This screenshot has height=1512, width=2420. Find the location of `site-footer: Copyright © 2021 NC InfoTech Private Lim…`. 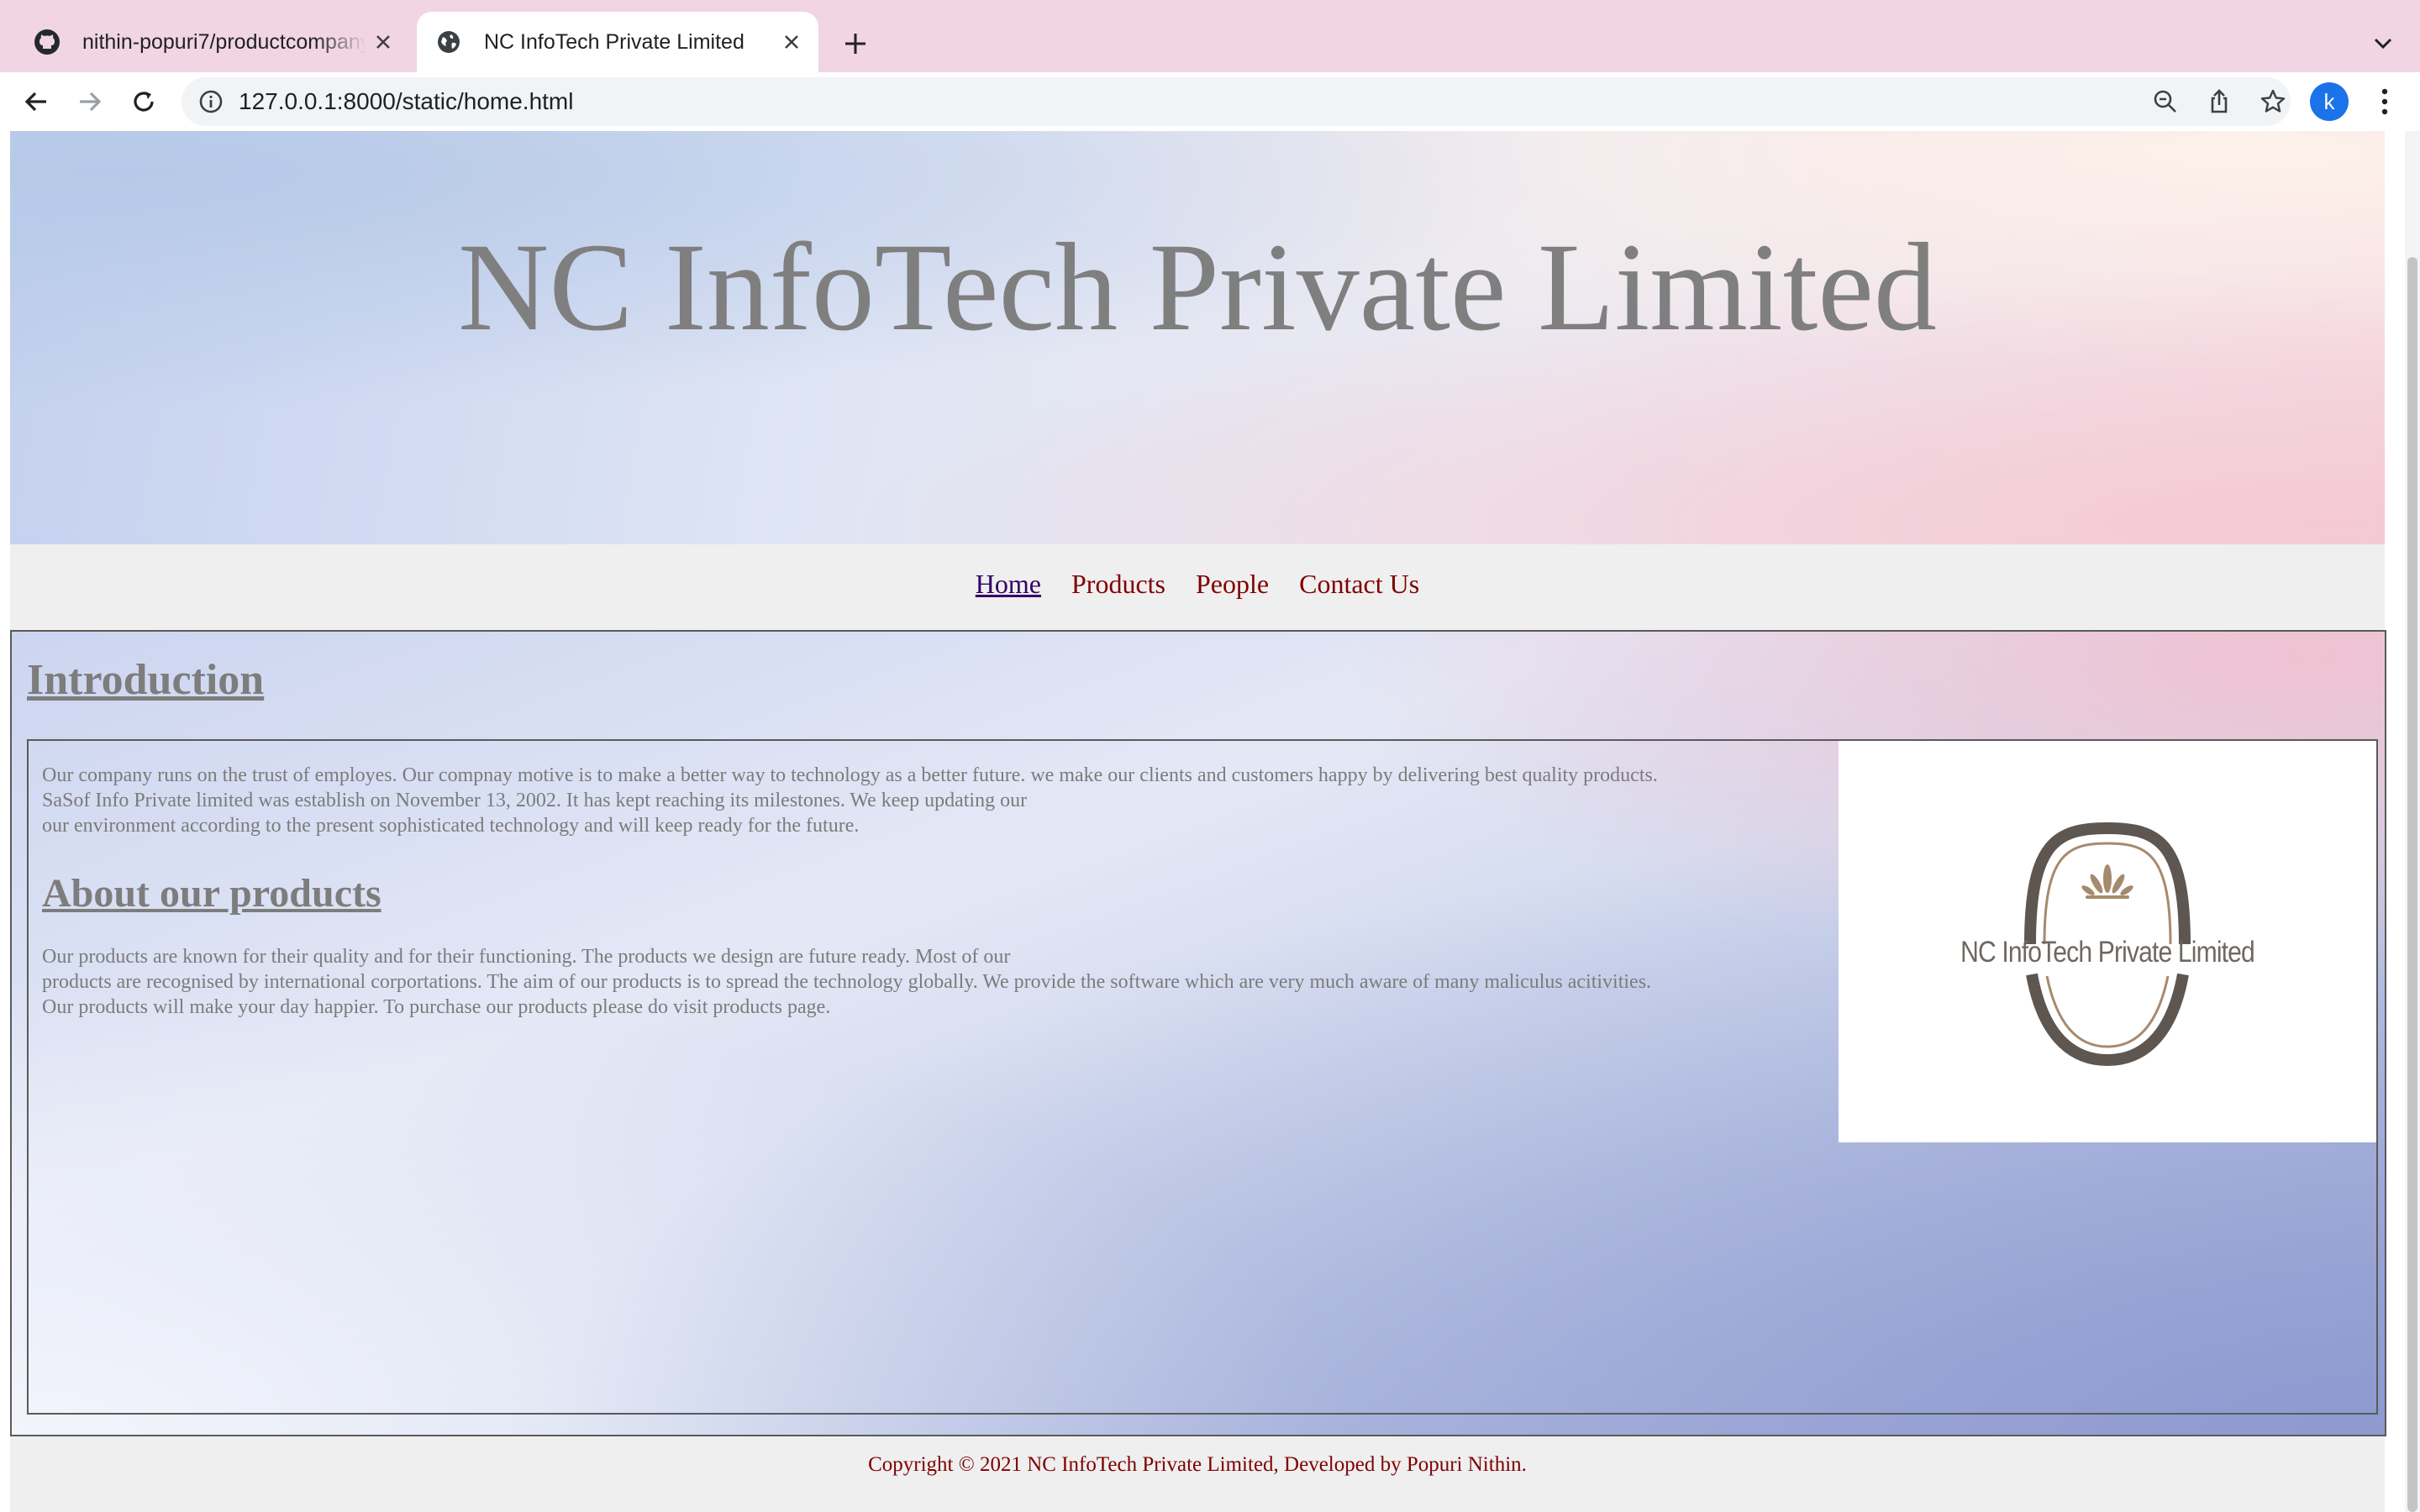

site-footer: Copyright © 2021 NC InfoTech Private Lim… is located at coordinates (1197, 1474).